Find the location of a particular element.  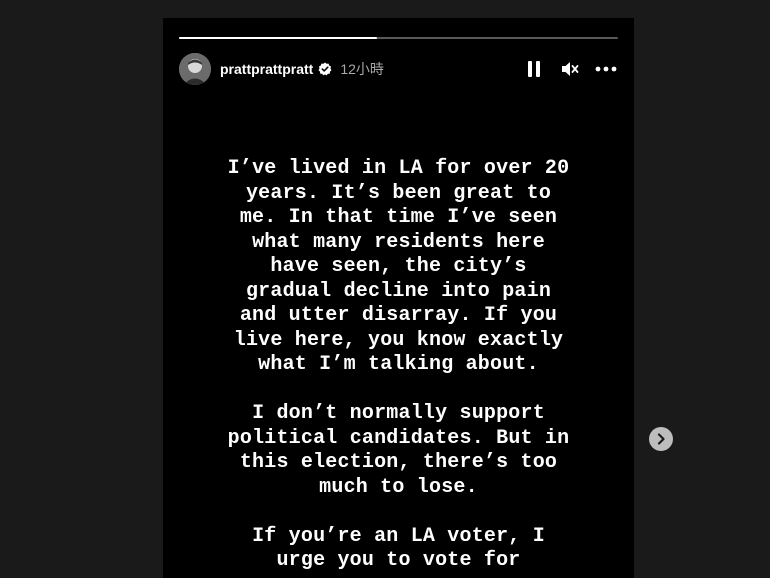

pause-icon is located at coordinates (534, 69).